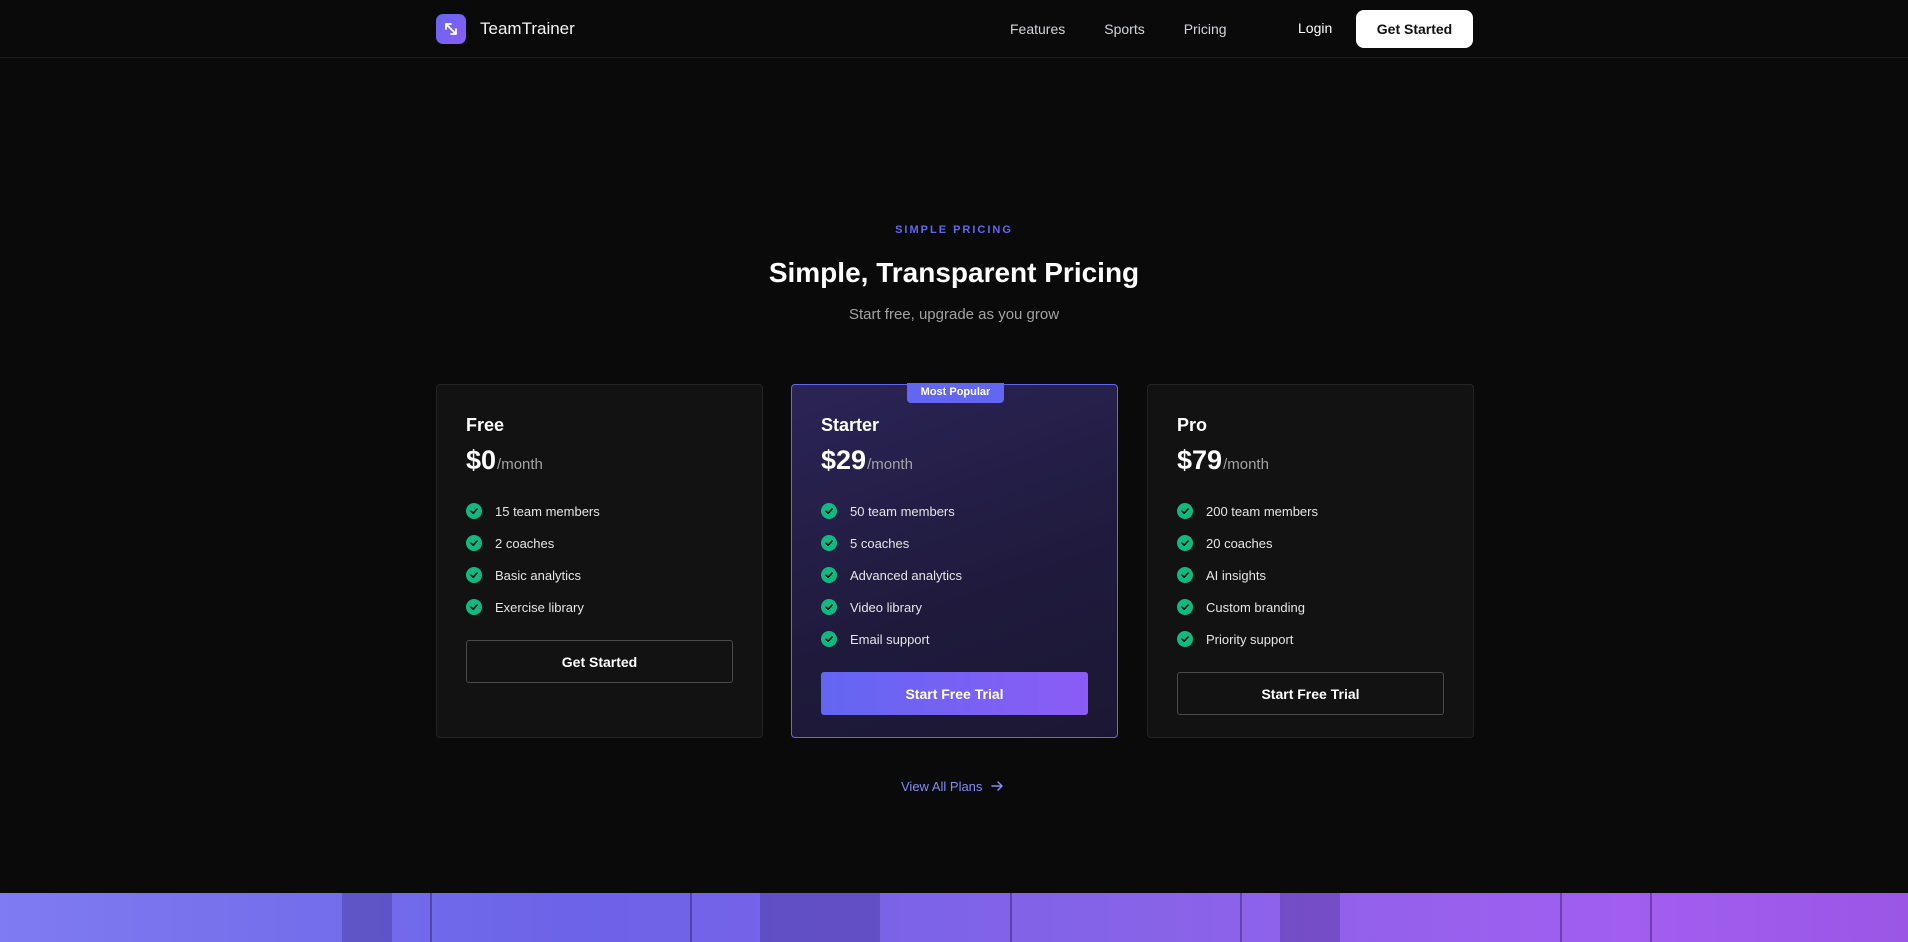  What do you see at coordinates (599, 661) in the screenshot?
I see `free-get-started-button: Get Started` at bounding box center [599, 661].